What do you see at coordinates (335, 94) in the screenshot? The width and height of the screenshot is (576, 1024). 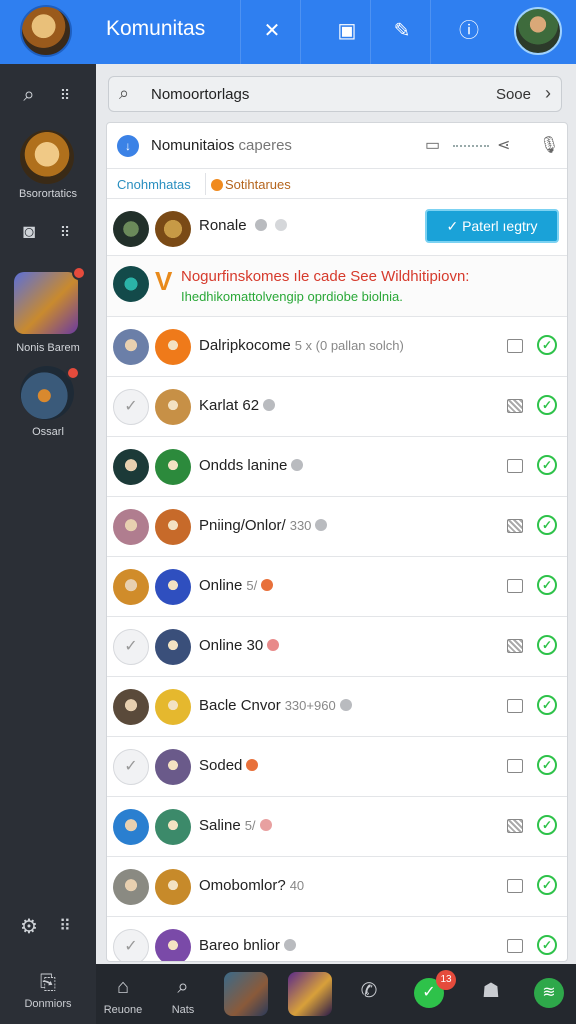 I see `search-bar: ⌕ Nomoortorlags Sooe ›` at bounding box center [335, 94].